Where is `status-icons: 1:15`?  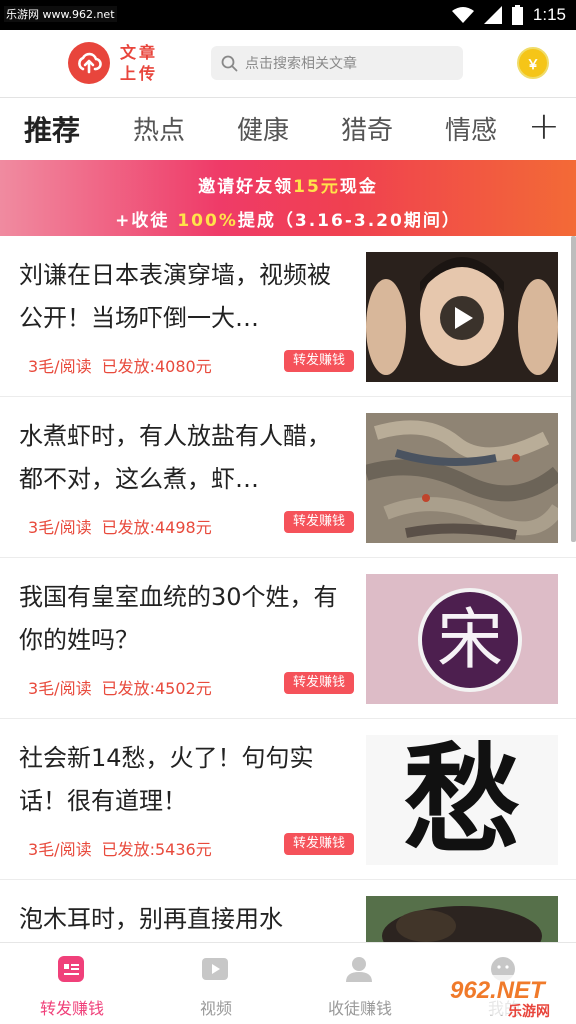
status-icons: 1:15 is located at coordinates (508, 15).